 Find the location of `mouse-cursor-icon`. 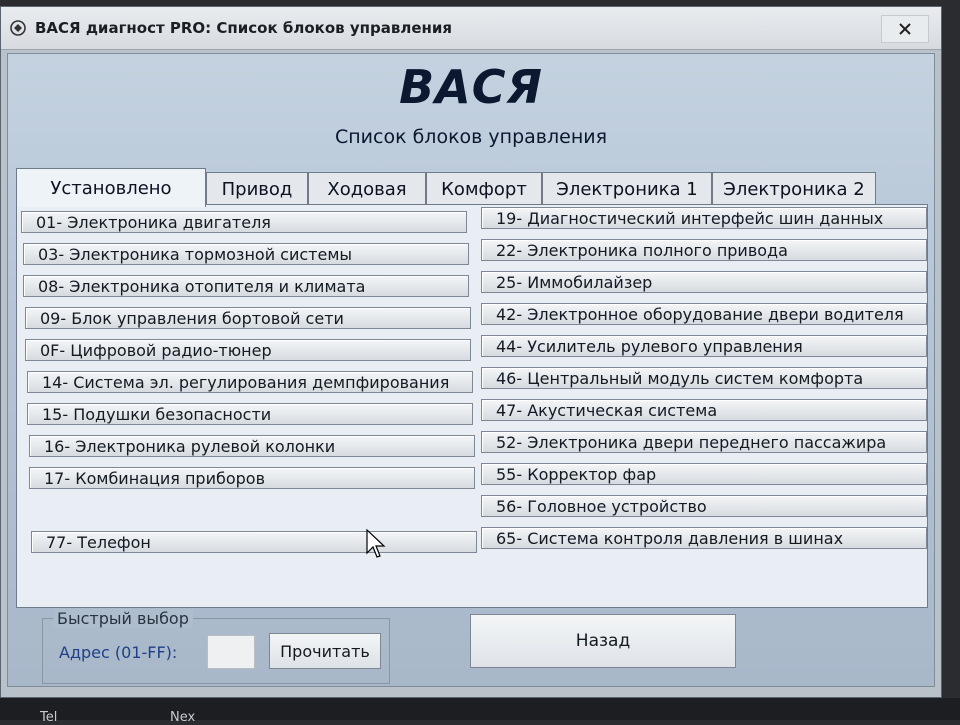

mouse-cursor-icon is located at coordinates (376, 543).